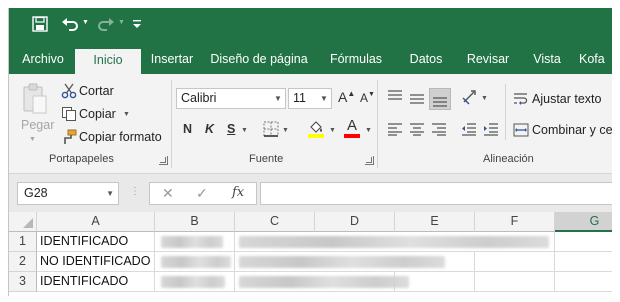 The width and height of the screenshot is (620, 302). Describe the element at coordinates (515, 262) in the screenshot. I see `cell-f2` at that location.